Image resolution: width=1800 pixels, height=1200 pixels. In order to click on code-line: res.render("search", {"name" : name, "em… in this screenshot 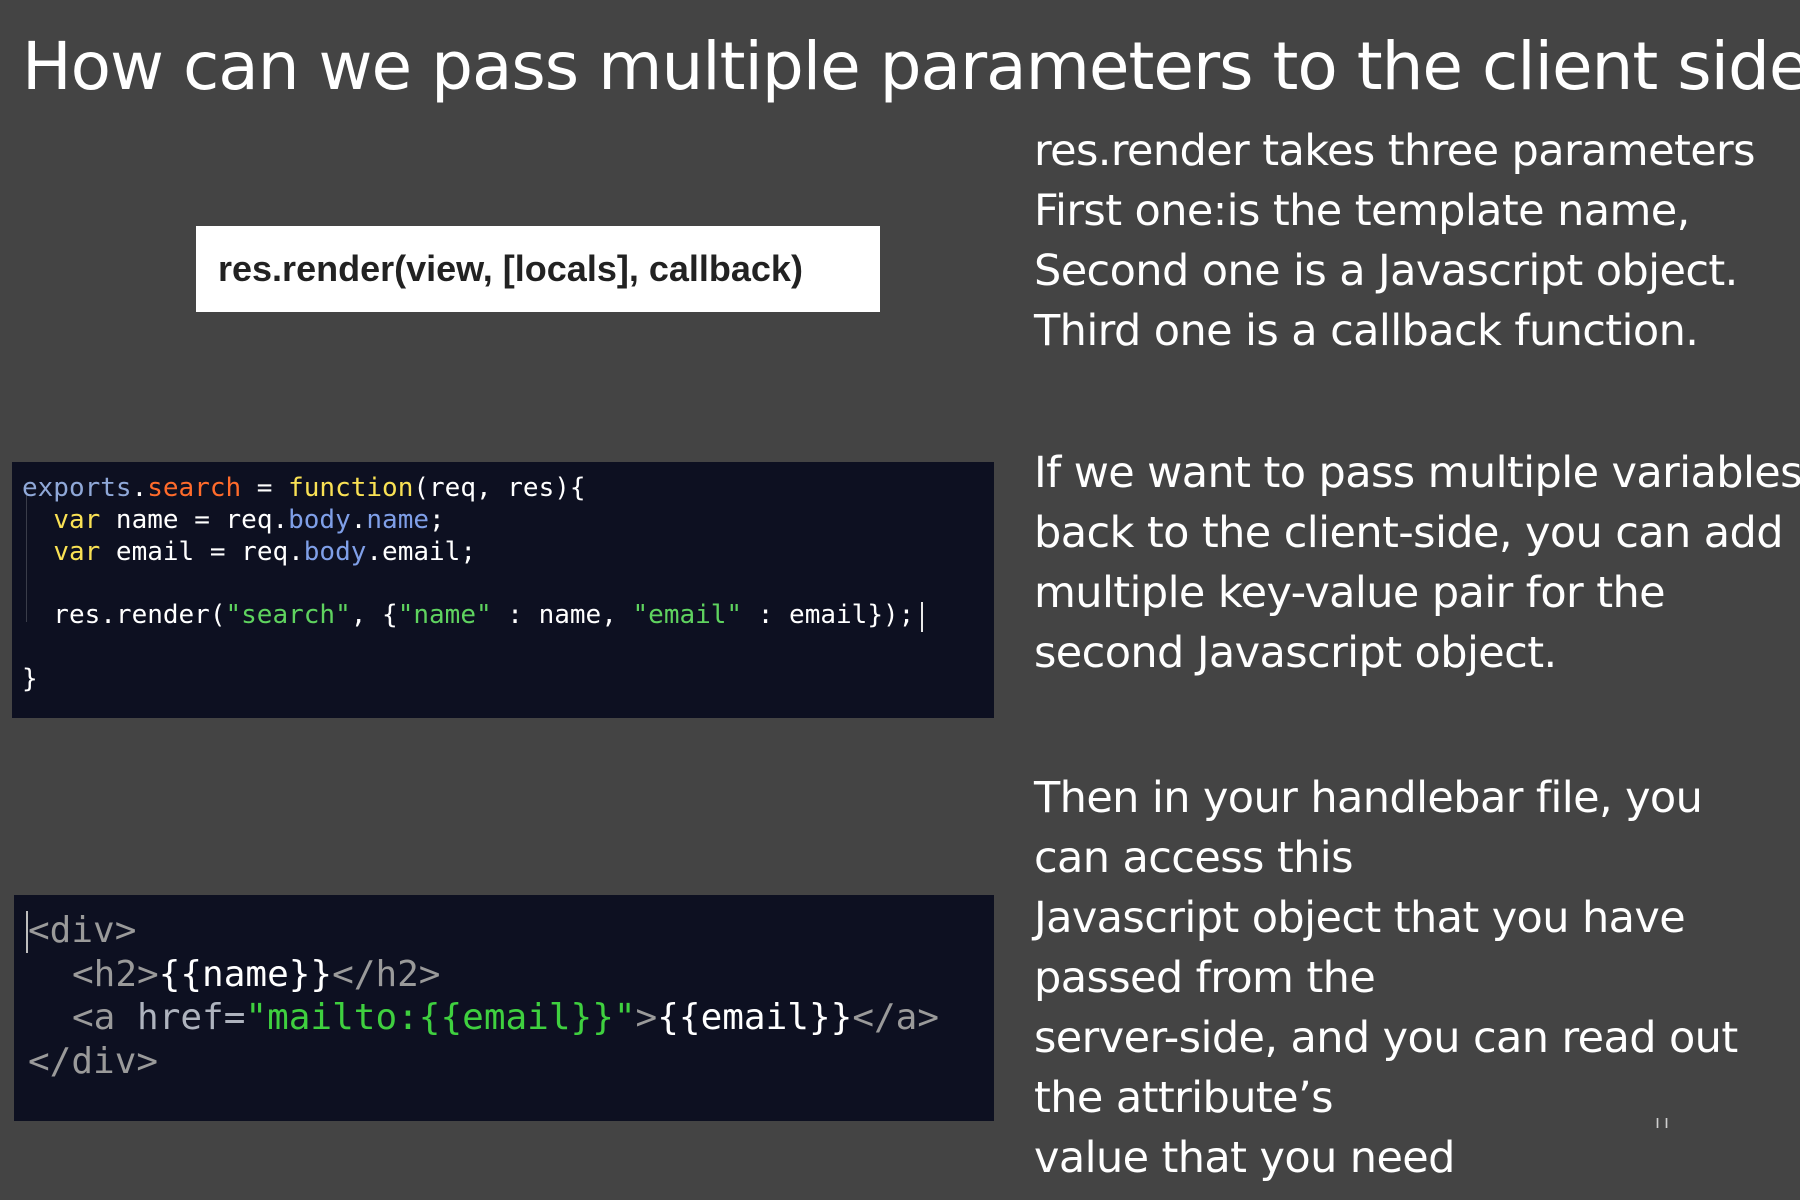, I will do `click(468, 615)`.